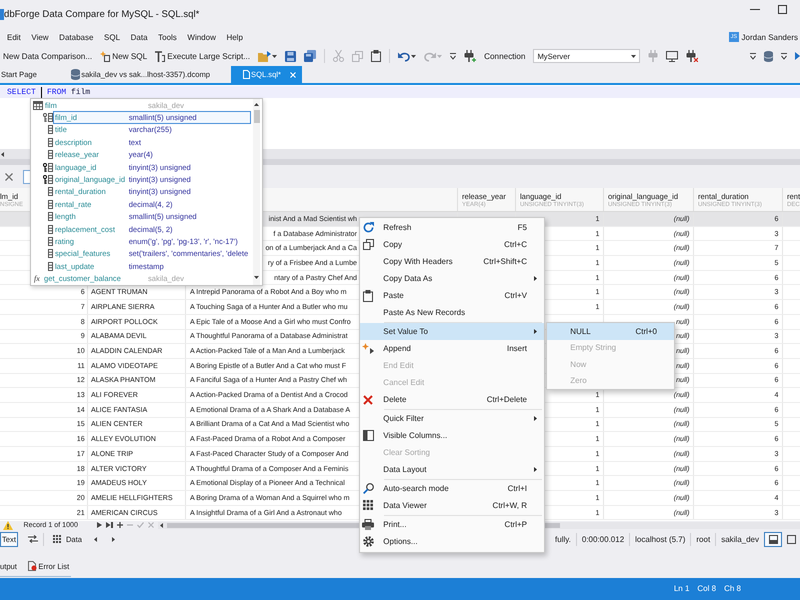 This screenshot has height=600, width=800. Describe the element at coordinates (682, 589) in the screenshot. I see `status-text: Ln 1` at that location.